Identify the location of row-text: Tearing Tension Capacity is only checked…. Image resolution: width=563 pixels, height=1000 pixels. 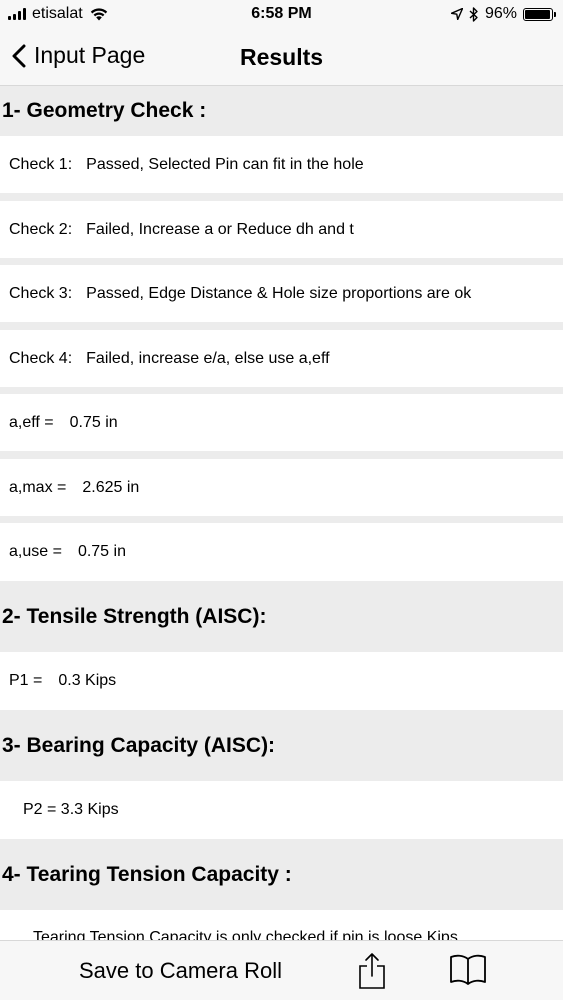
(245, 934).